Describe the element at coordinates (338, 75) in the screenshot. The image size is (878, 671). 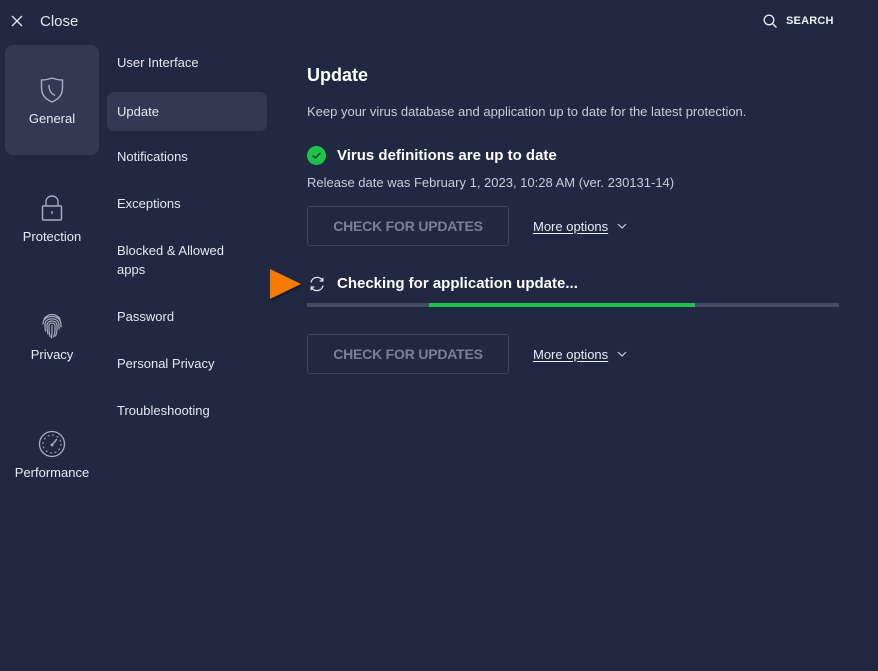
I see `page-title: Update` at that location.